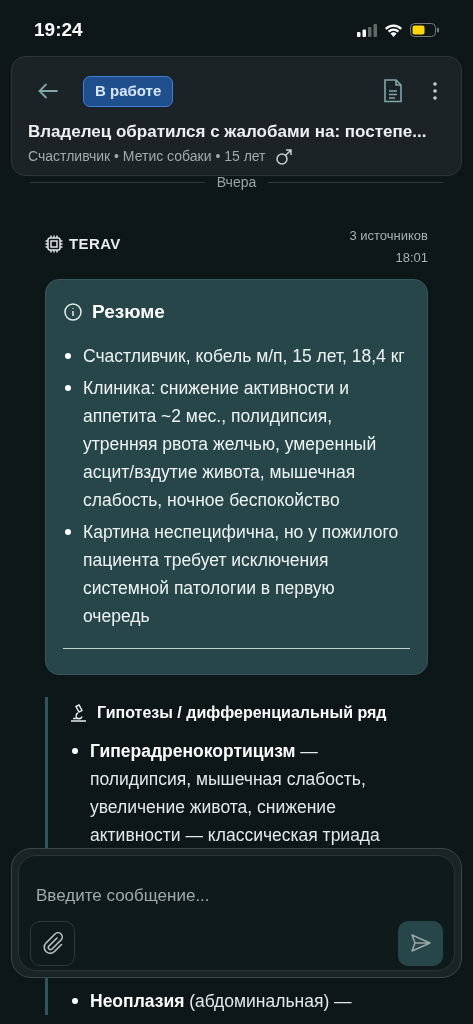  I want to click on send-icon, so click(420, 943).